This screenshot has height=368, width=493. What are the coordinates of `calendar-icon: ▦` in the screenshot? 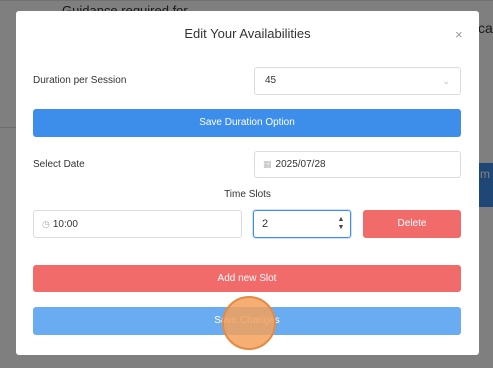 It's located at (267, 164).